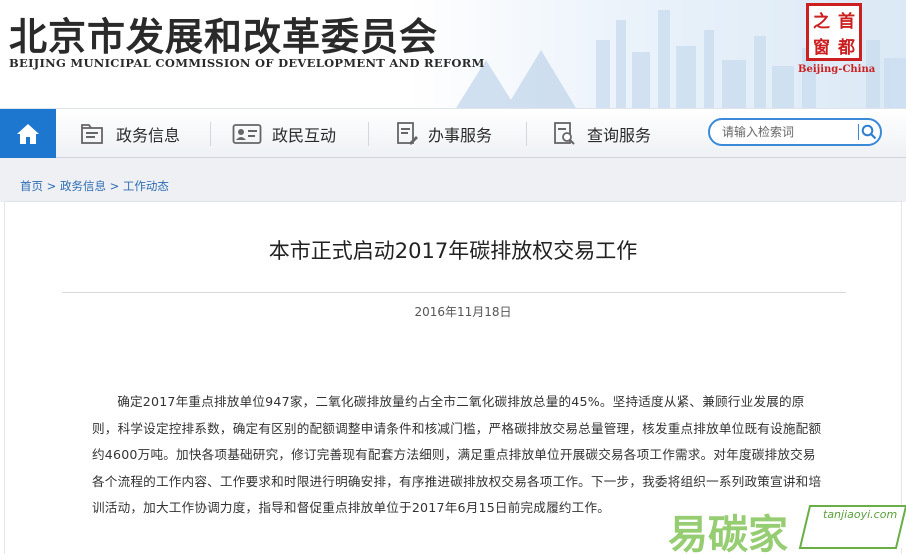 Image resolution: width=906 pixels, height=554 pixels. I want to click on search-box, so click(795, 132).